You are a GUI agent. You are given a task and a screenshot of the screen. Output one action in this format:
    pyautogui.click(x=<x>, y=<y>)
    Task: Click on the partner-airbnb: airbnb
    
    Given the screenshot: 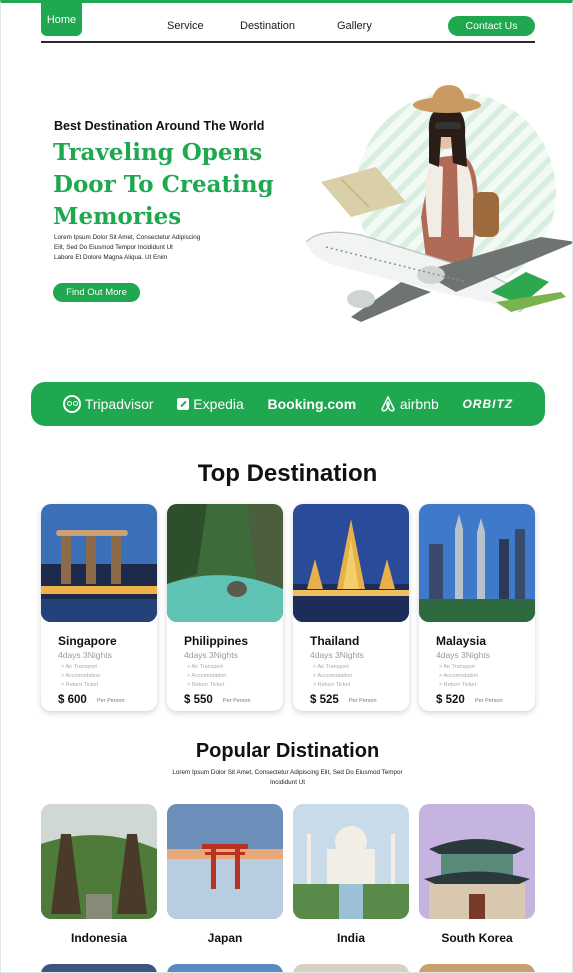 What is the action you would take?
    pyautogui.click(x=409, y=404)
    